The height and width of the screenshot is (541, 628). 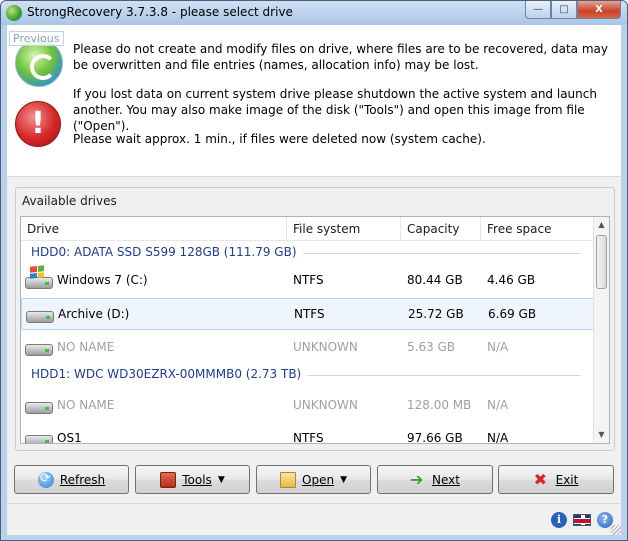 I want to click on refresh-icon, so click(x=45, y=479).